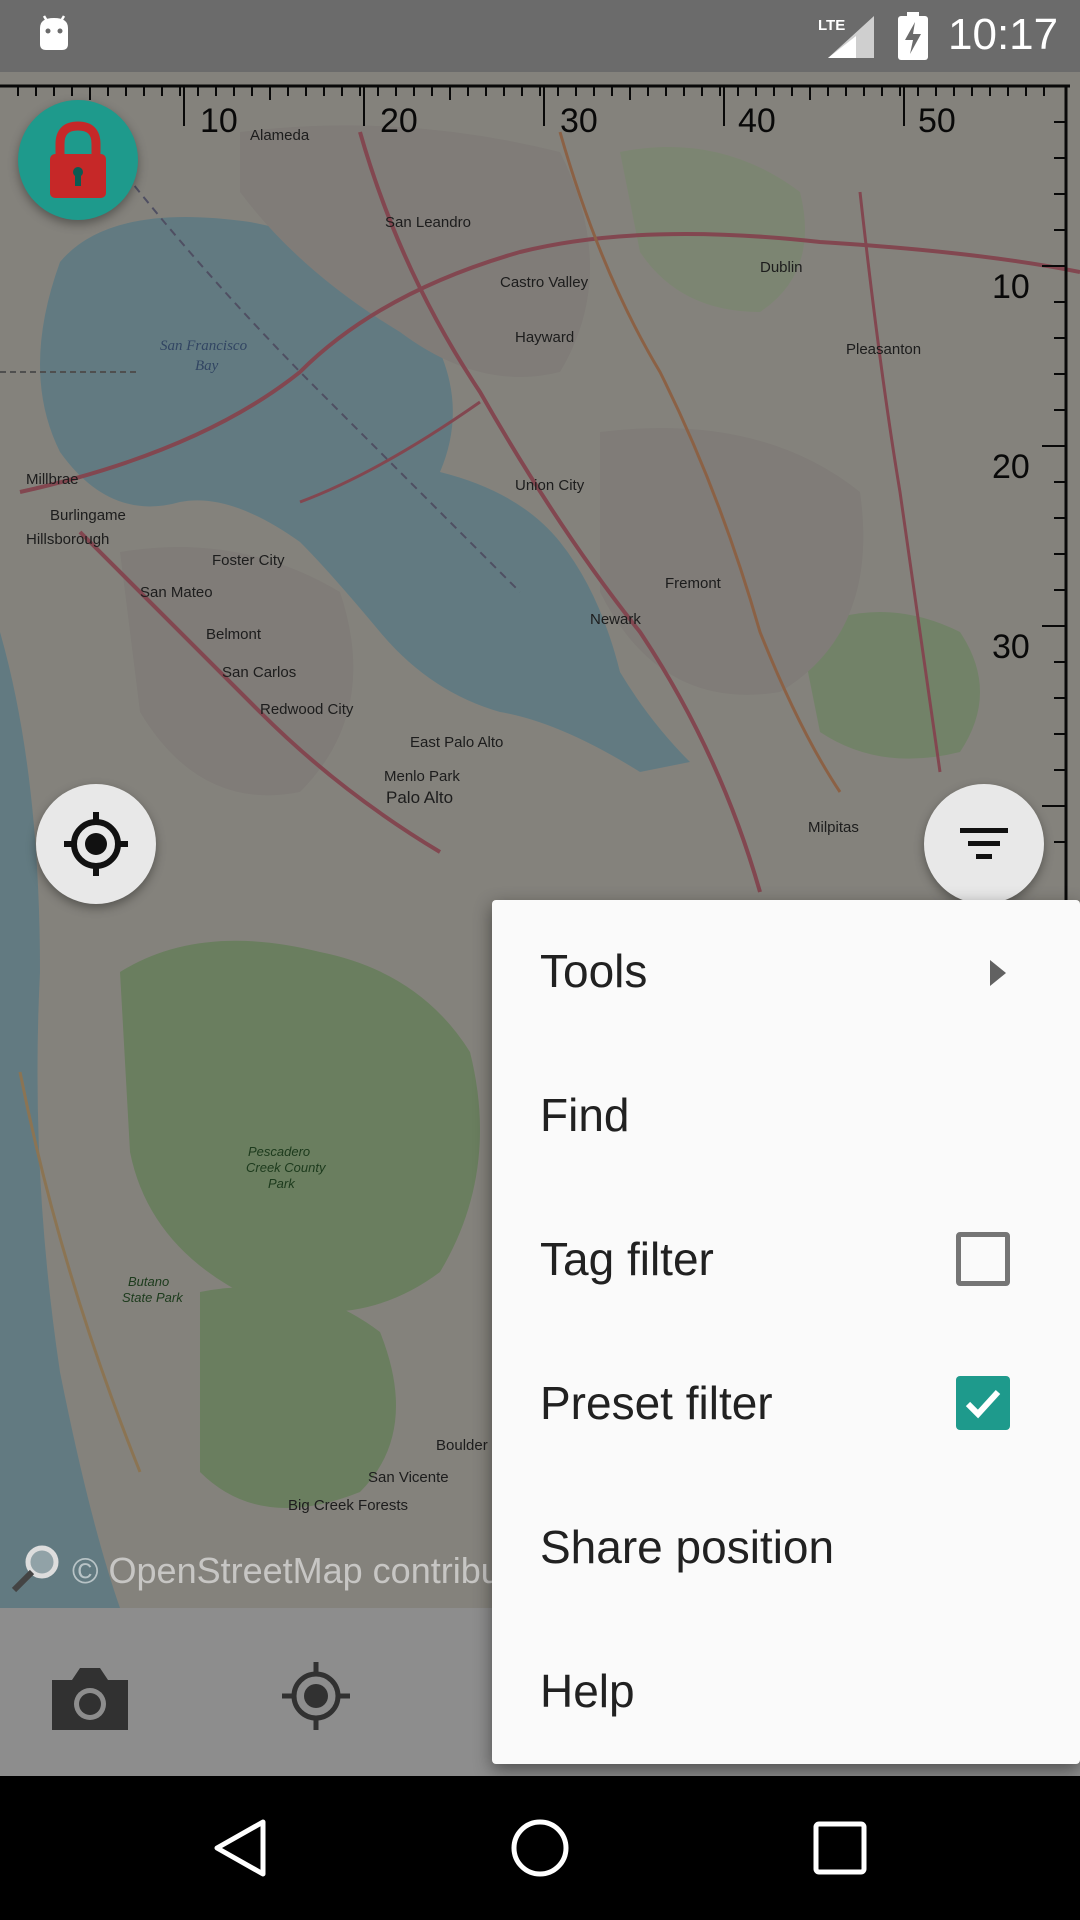  I want to click on battery-charging-icon, so click(913, 36).